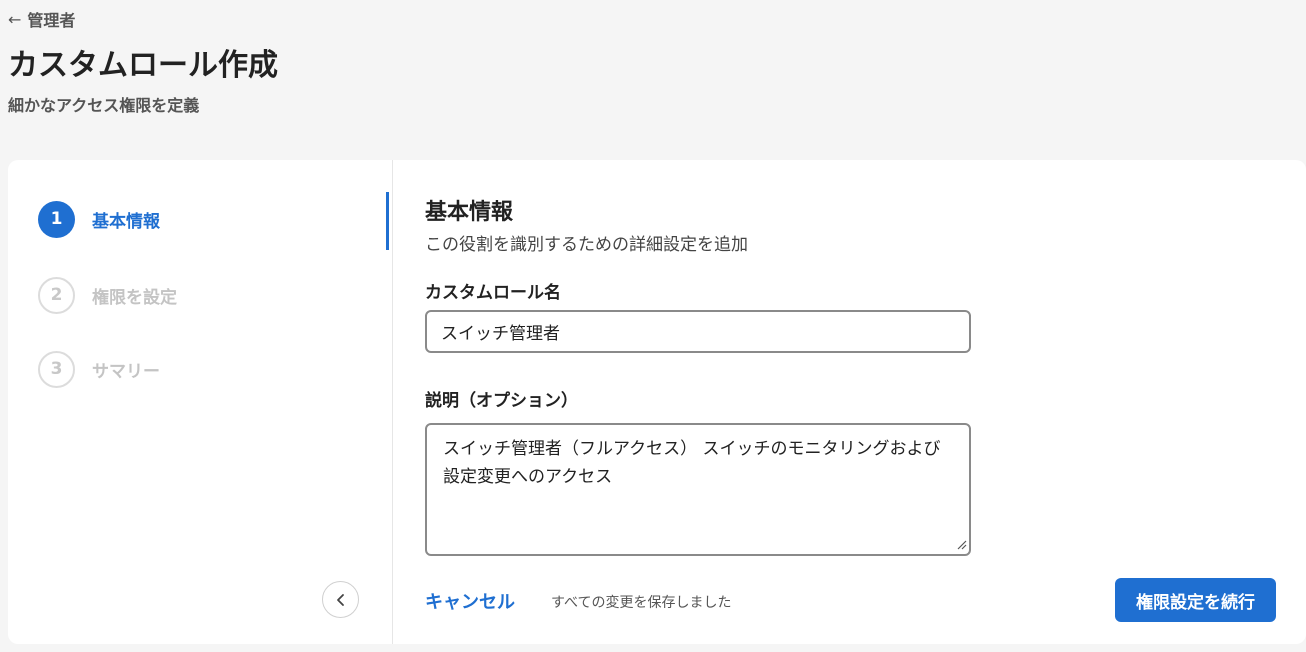 The width and height of the screenshot is (1306, 652). What do you see at coordinates (470, 601) in the screenshot?
I see `cancel-button: キャンセル` at bounding box center [470, 601].